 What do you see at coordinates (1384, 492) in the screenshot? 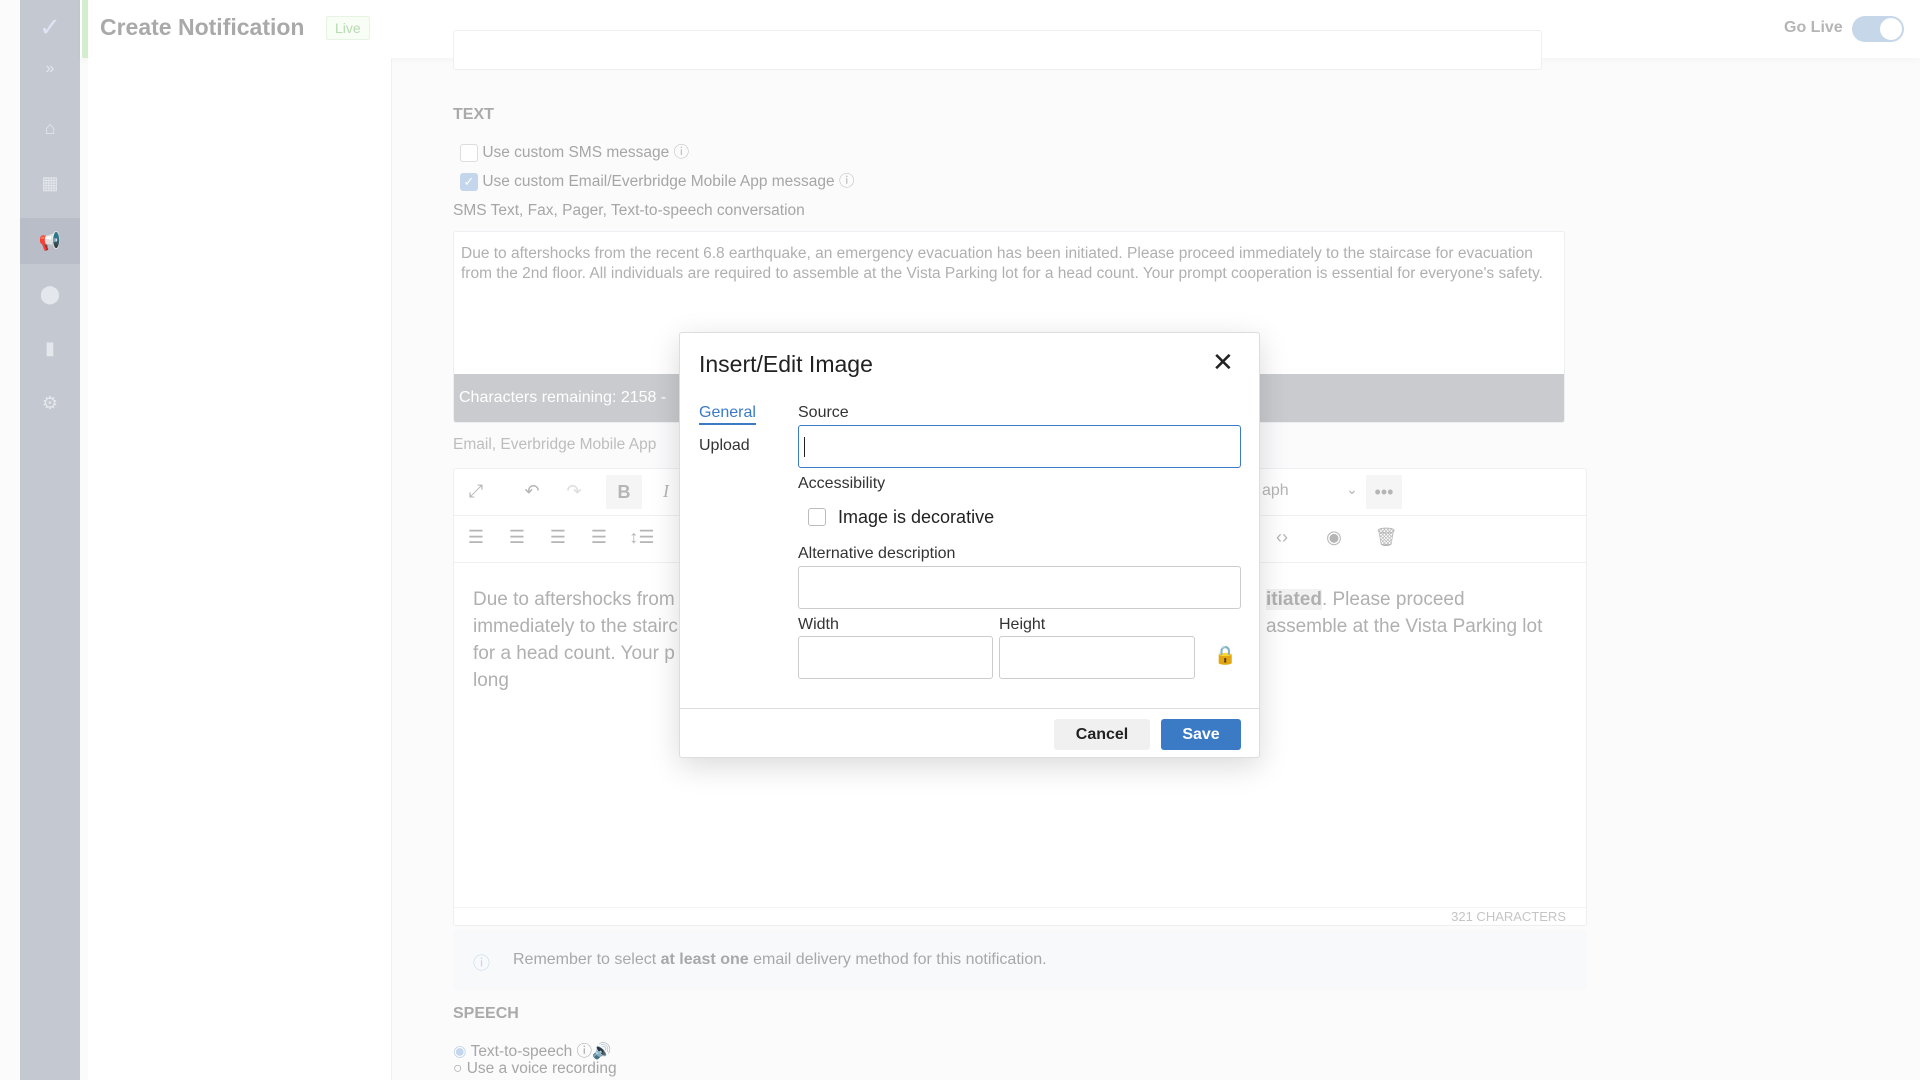
I see `more-icon: •••` at bounding box center [1384, 492].